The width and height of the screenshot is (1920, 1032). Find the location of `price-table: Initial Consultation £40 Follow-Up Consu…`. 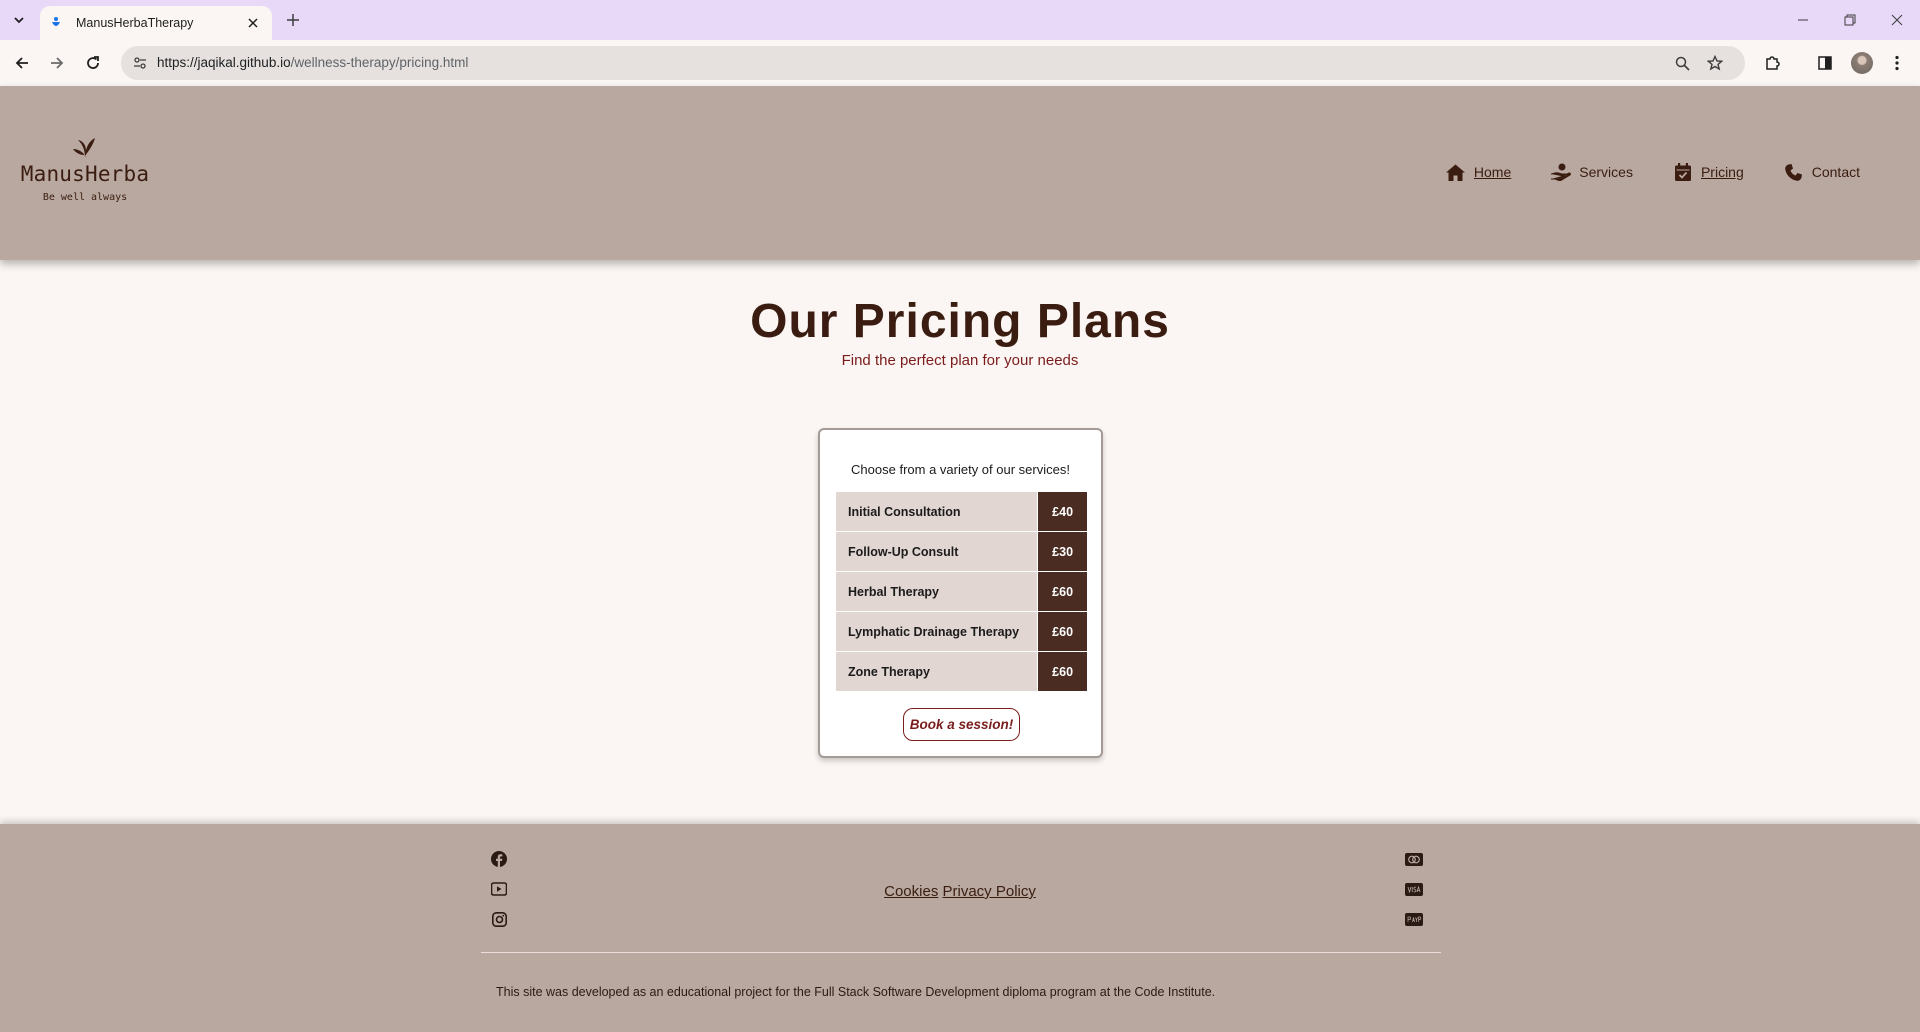

price-table: Initial Consultation £40 Follow-Up Consu… is located at coordinates (961, 592).